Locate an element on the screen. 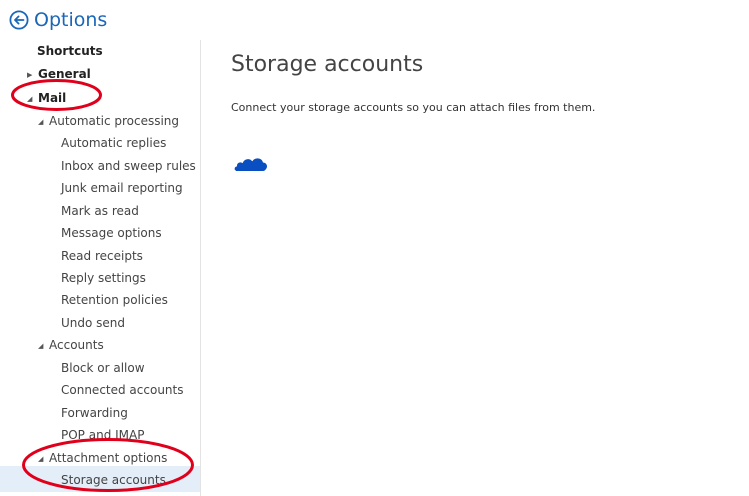 The image size is (749, 496). options-title: Options is located at coordinates (71, 20).